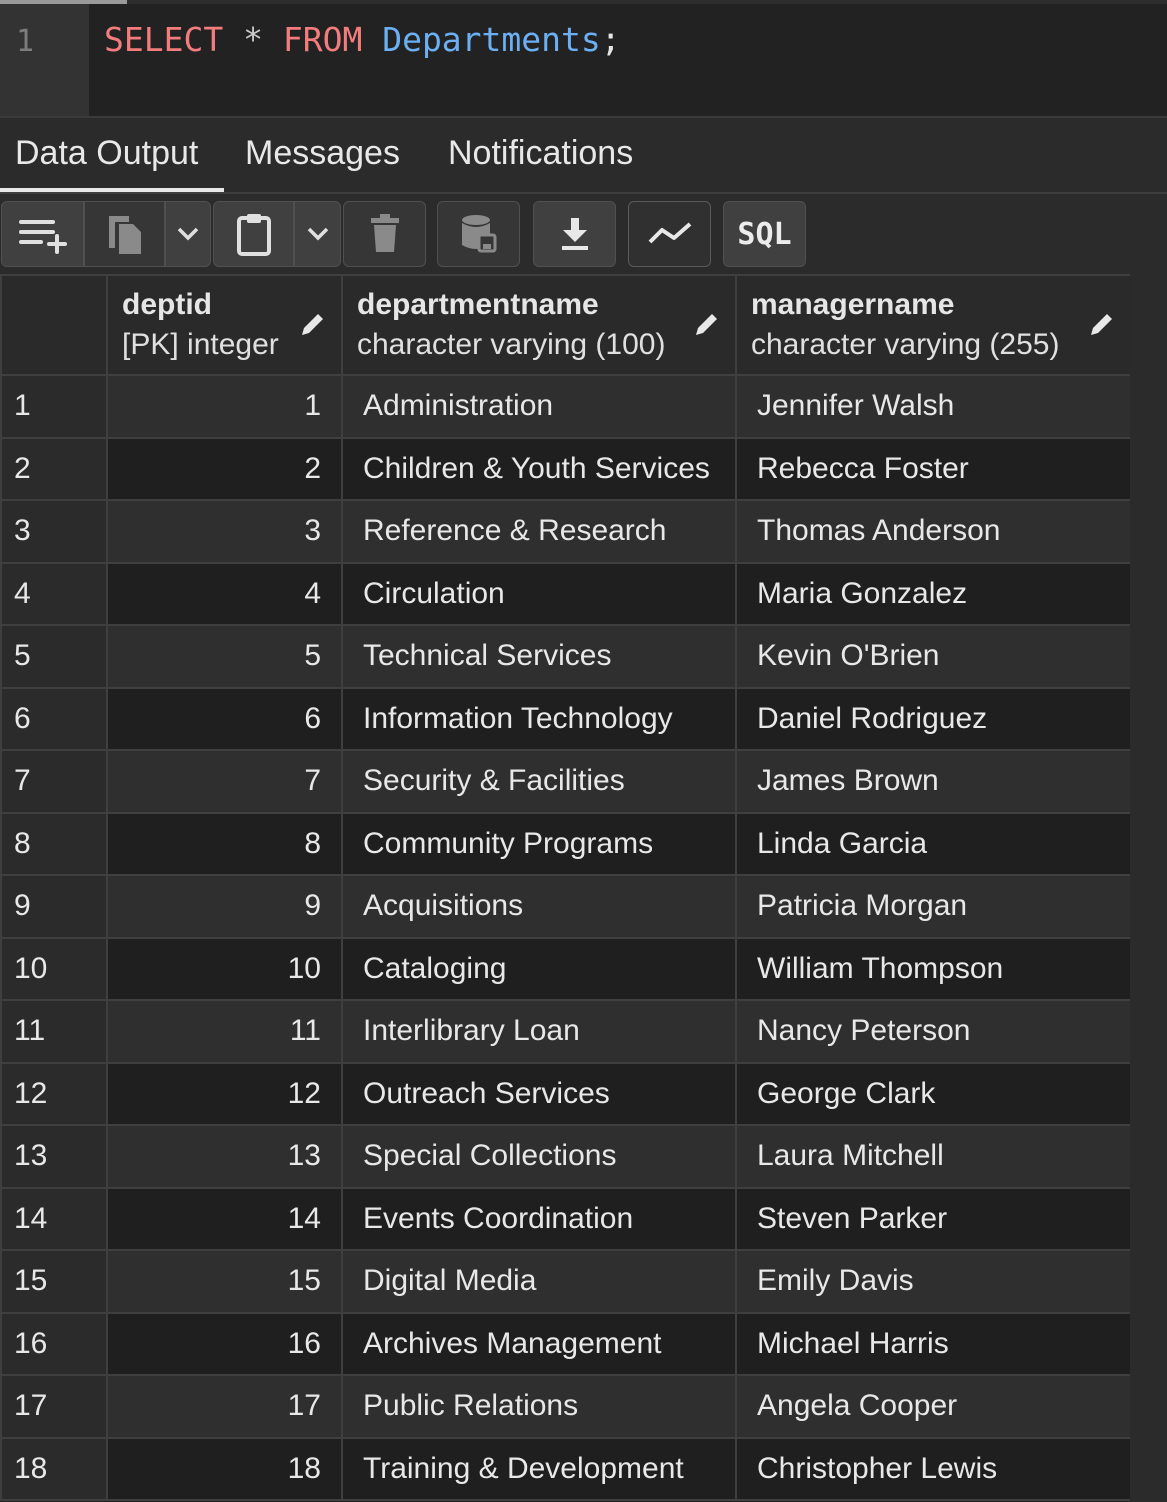  What do you see at coordinates (539, 1406) in the screenshot?
I see `cell-departmentname: Public Relations` at bounding box center [539, 1406].